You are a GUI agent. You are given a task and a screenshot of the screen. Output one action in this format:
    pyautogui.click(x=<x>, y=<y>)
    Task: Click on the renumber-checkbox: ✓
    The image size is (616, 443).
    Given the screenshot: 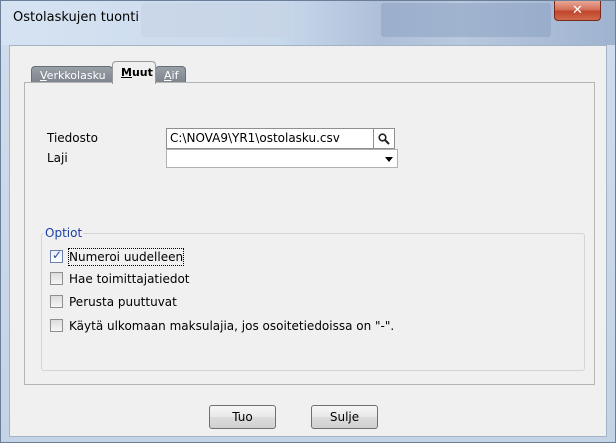 What is the action you would take?
    pyautogui.click(x=56, y=255)
    